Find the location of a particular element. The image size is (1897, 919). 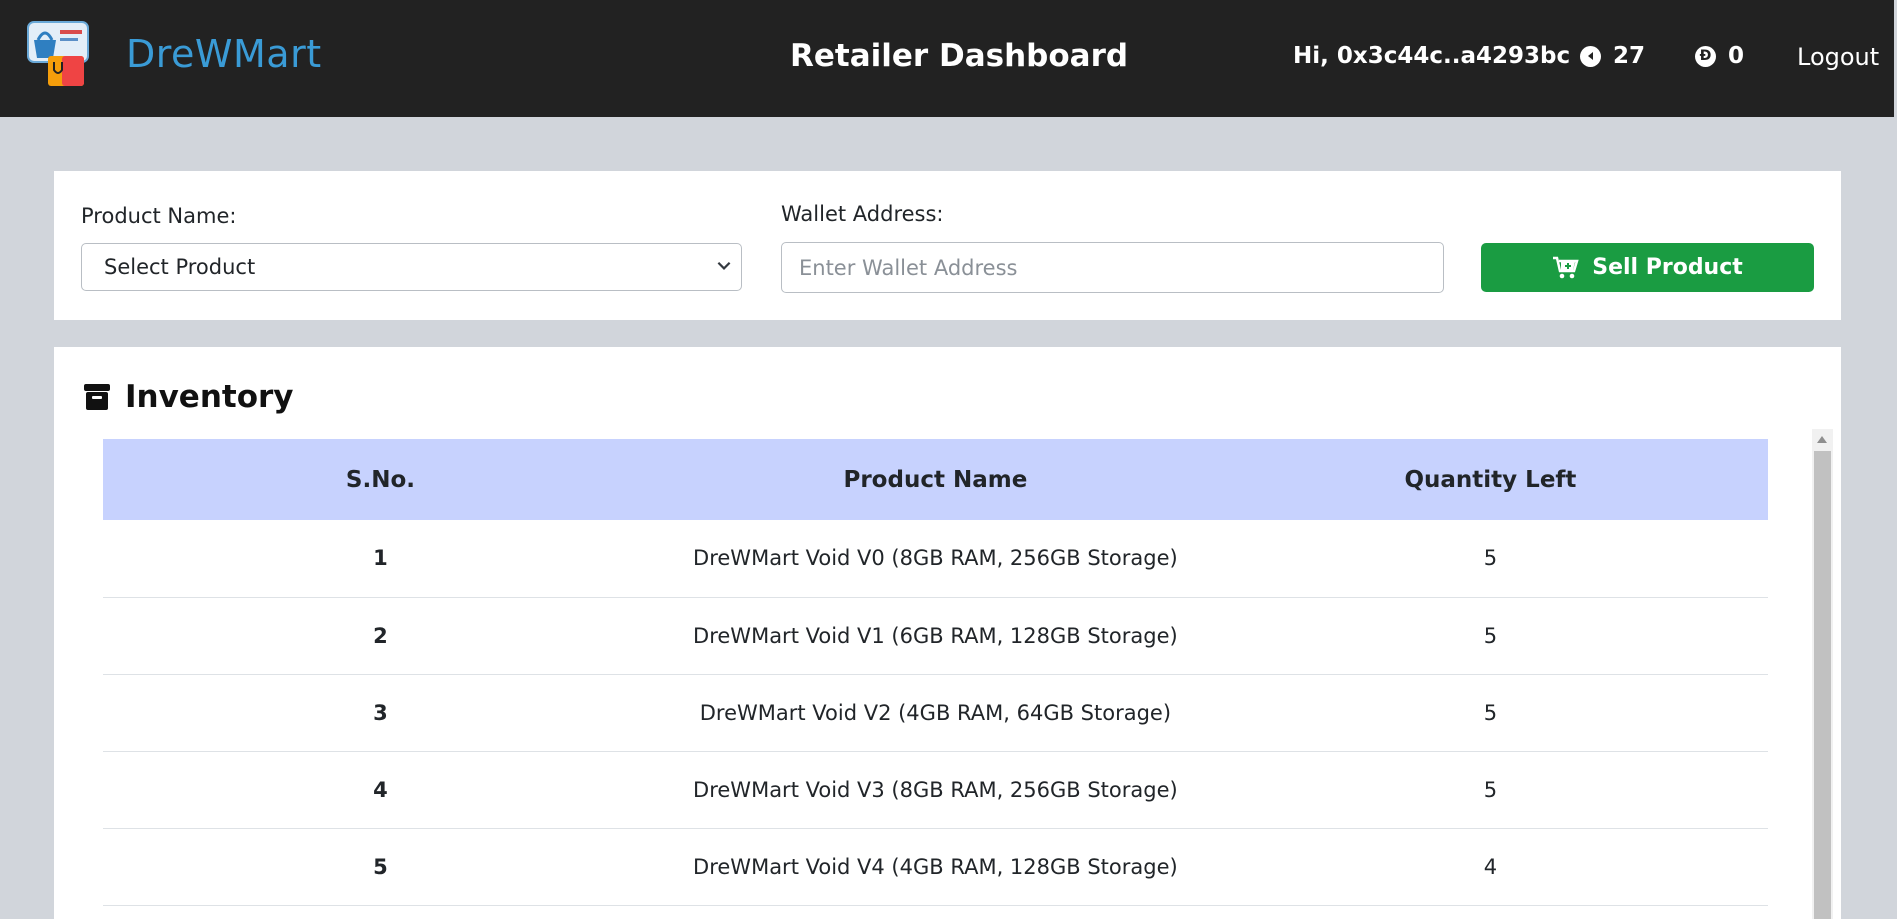

page-title: Retailer Dashboard is located at coordinates (959, 56).